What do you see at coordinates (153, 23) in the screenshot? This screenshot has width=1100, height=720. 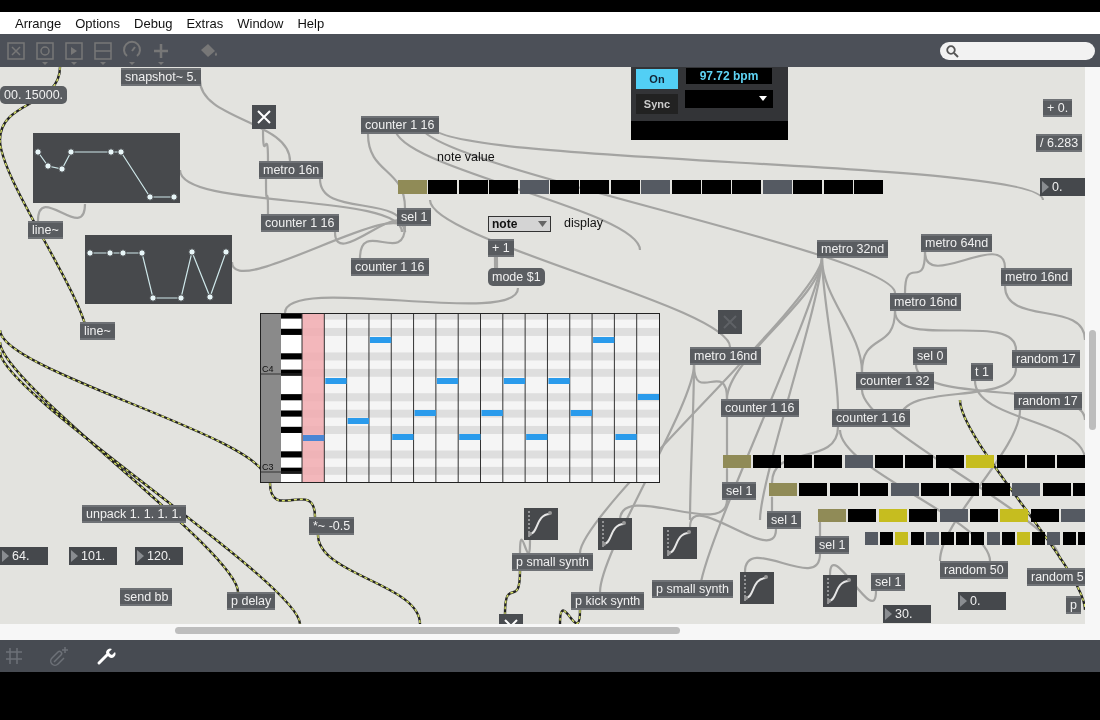 I see `menu-item: Debug` at bounding box center [153, 23].